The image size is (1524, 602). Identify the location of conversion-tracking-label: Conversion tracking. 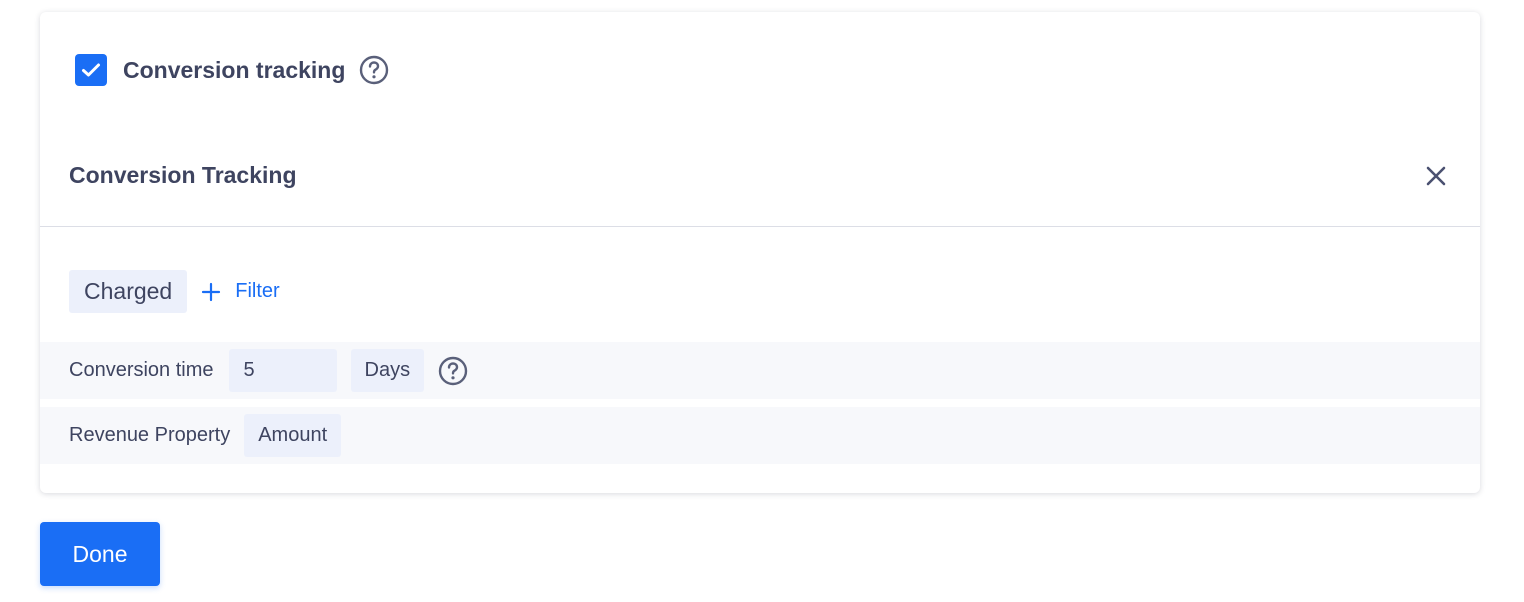
(234, 69).